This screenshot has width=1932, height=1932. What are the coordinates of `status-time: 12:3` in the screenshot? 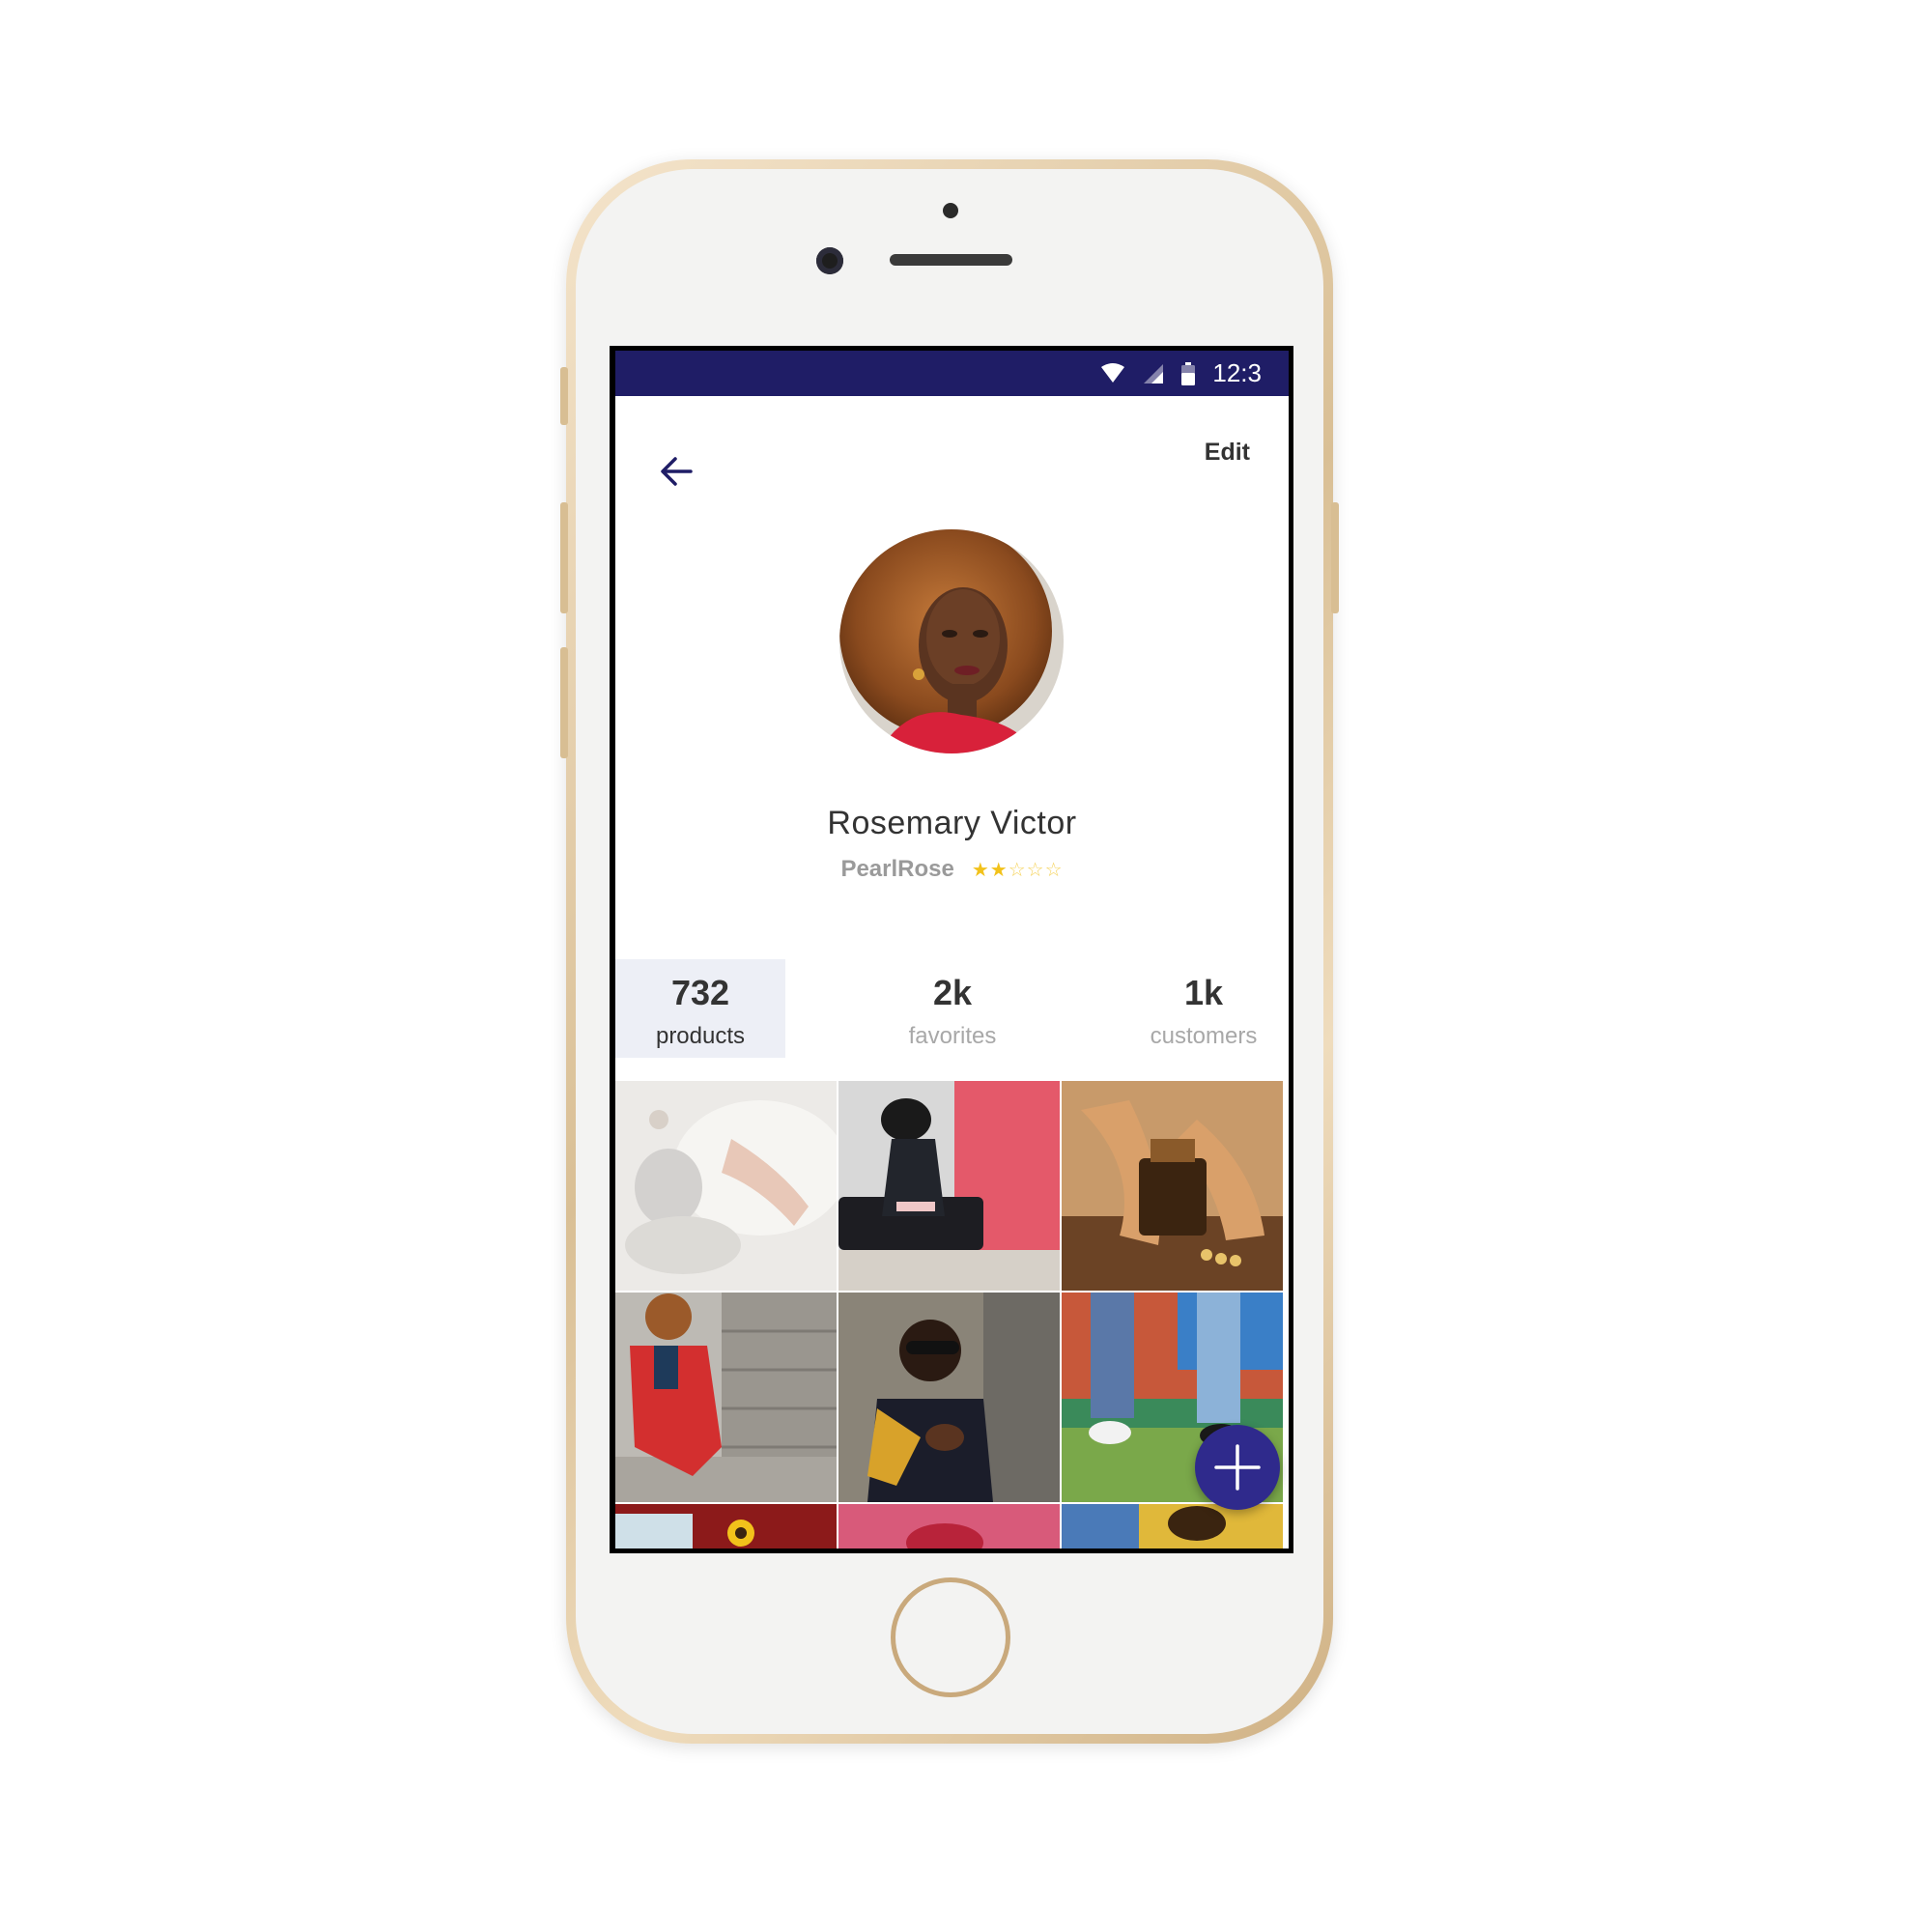 It's located at (1237, 372).